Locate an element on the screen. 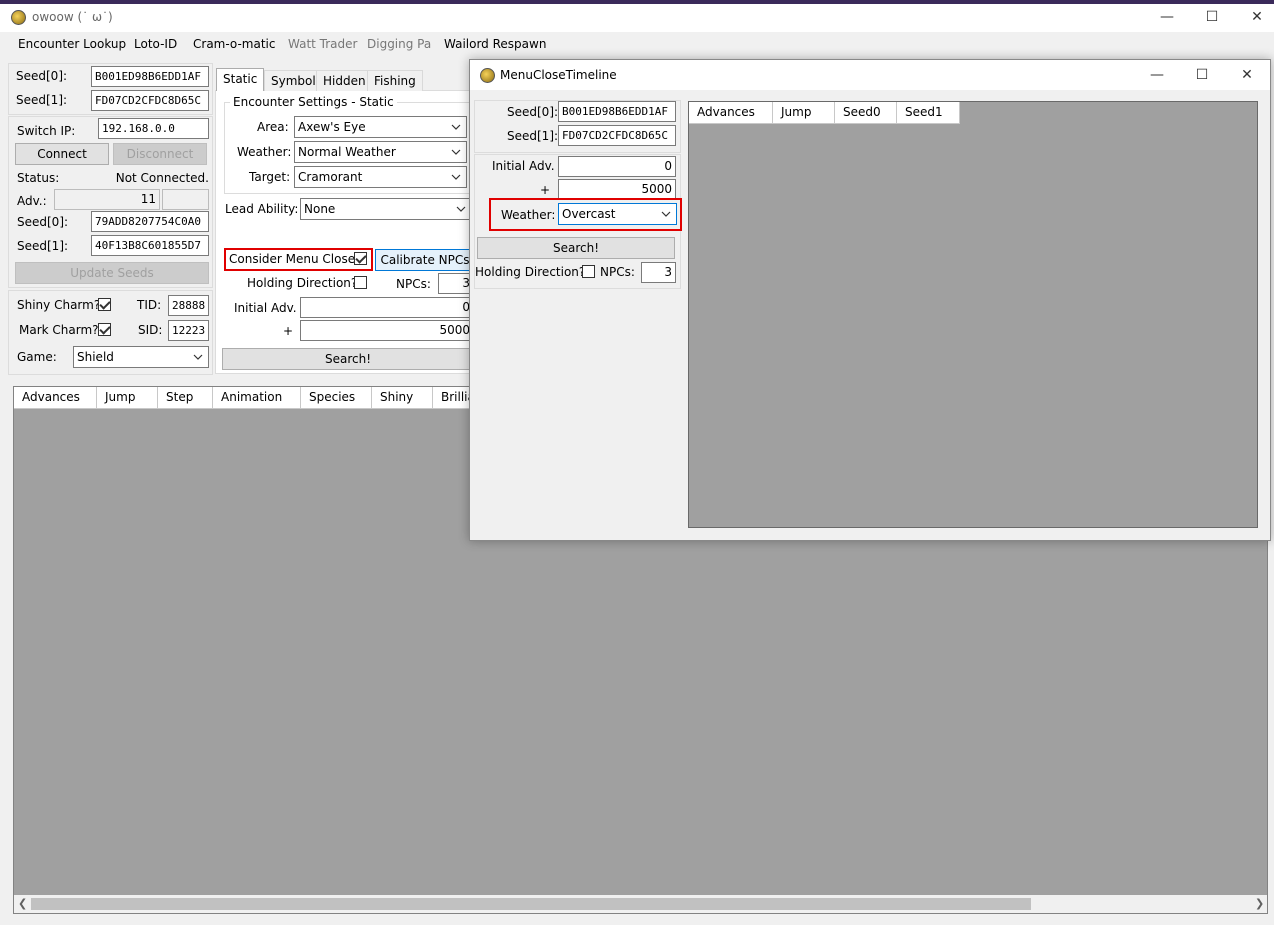 The height and width of the screenshot is (925, 1274). connect-button: Connect is located at coordinates (62, 154).